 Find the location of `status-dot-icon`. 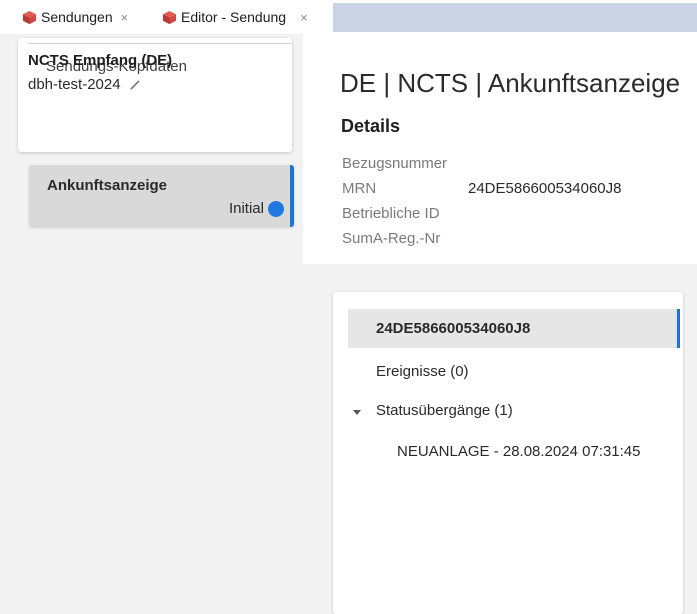

status-dot-icon is located at coordinates (276, 209).